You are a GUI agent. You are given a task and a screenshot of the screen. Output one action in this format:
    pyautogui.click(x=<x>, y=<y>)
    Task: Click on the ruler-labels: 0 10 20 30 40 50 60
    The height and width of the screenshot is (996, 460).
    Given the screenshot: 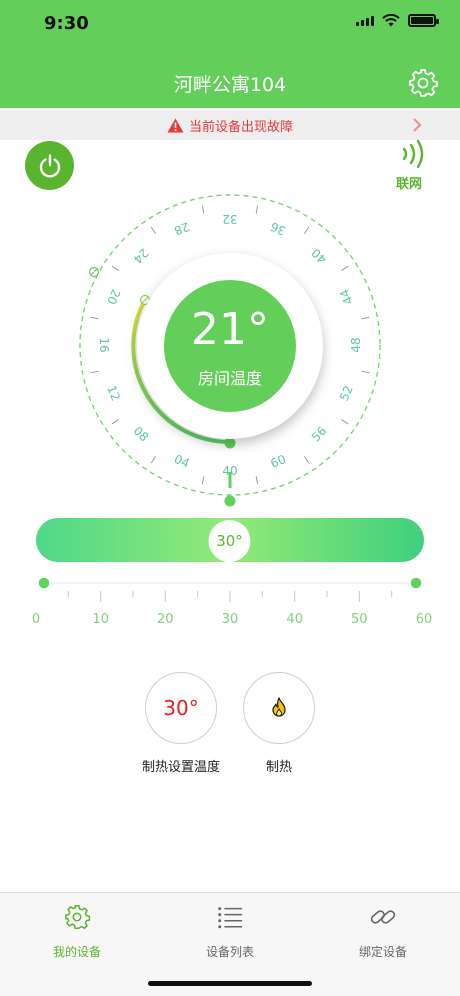 What is the action you would take?
    pyautogui.click(x=232, y=619)
    